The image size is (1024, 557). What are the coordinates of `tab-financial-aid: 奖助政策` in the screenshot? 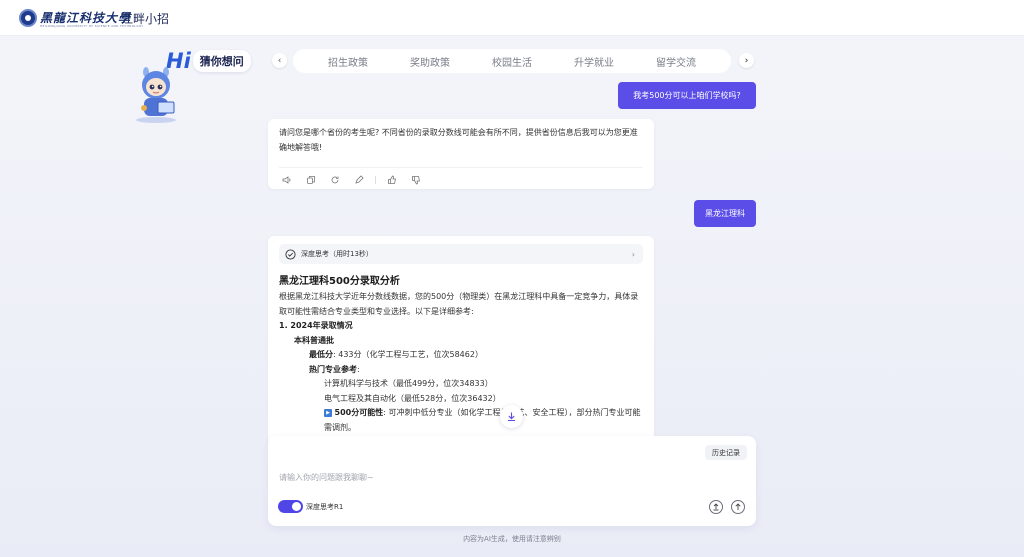 It's located at (430, 61).